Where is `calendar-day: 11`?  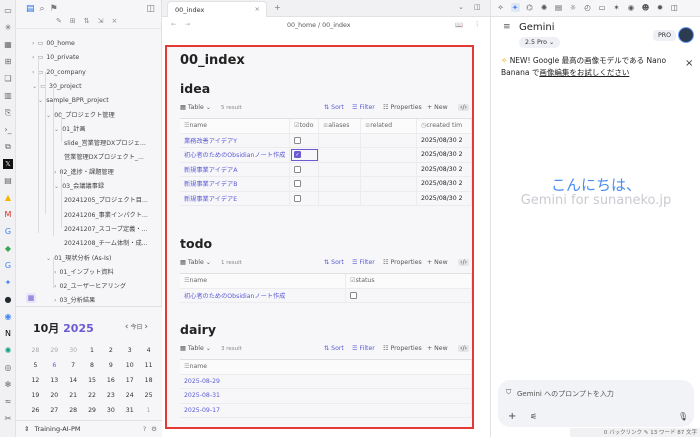
calendar-day: 11 is located at coordinates (148, 365).